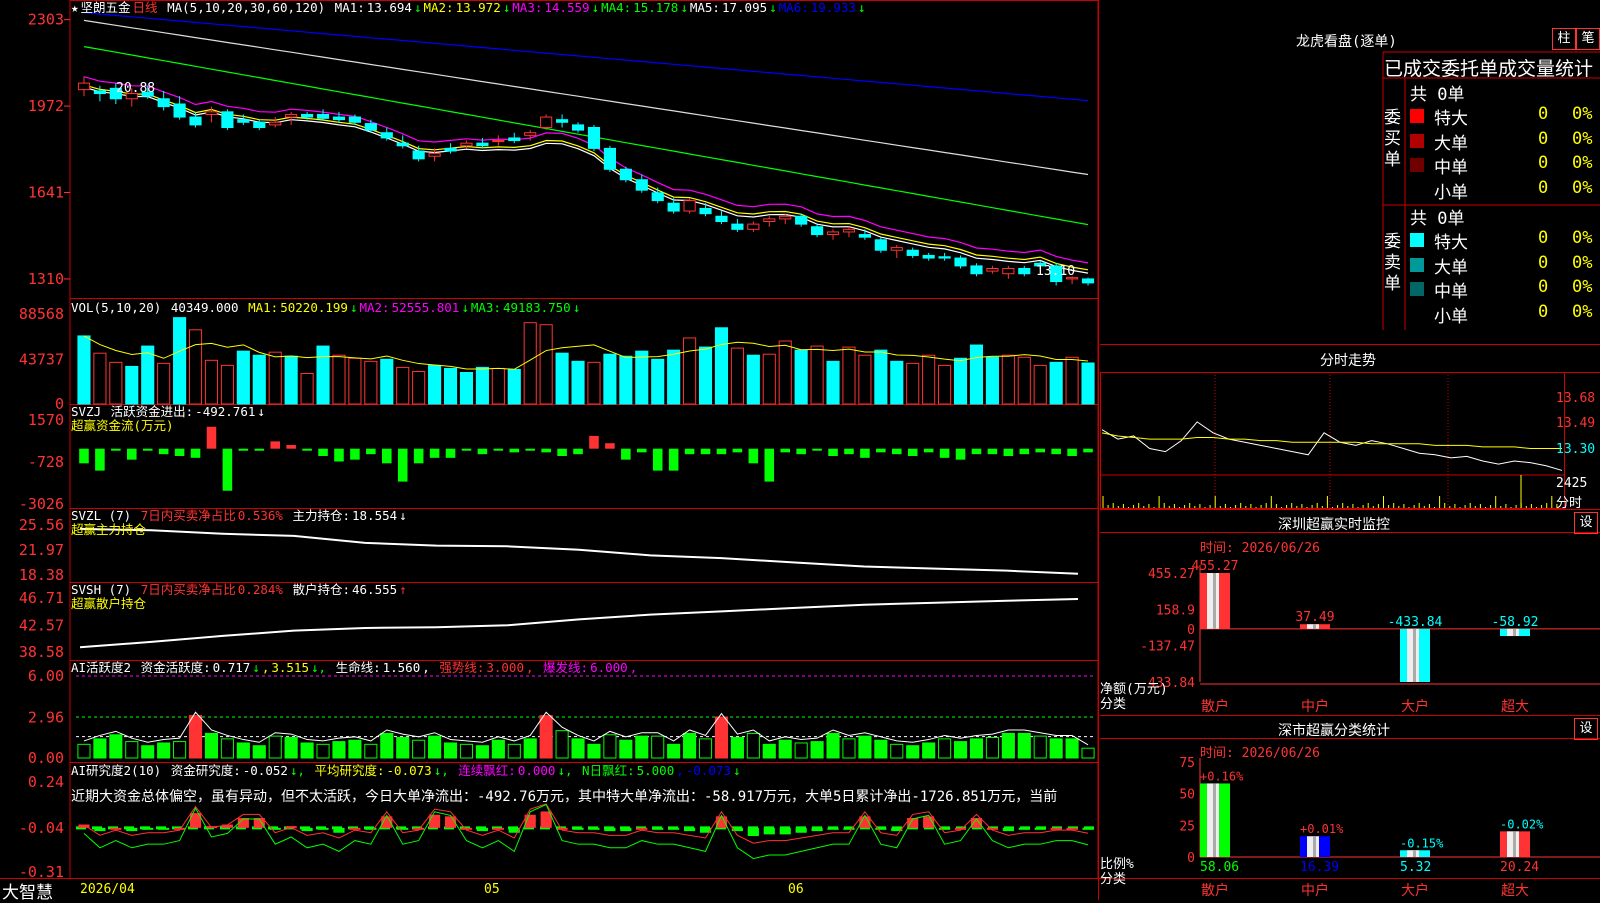  I want to click on vol-tick-1: 43737, so click(41, 360).